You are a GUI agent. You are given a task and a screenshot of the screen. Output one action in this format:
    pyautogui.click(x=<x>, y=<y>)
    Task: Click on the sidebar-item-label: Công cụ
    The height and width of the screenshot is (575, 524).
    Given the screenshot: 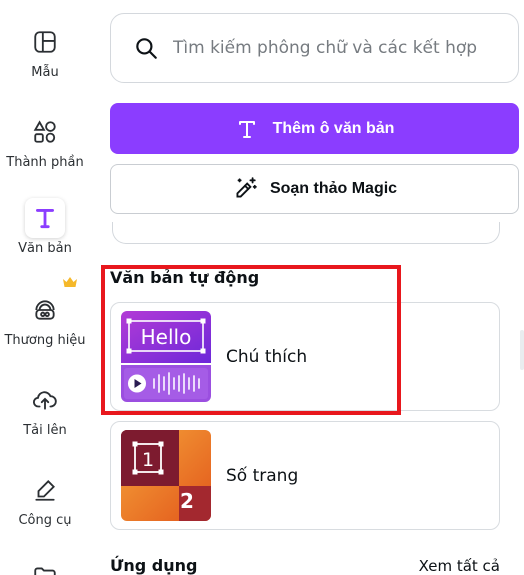 What is the action you would take?
    pyautogui.click(x=45, y=520)
    